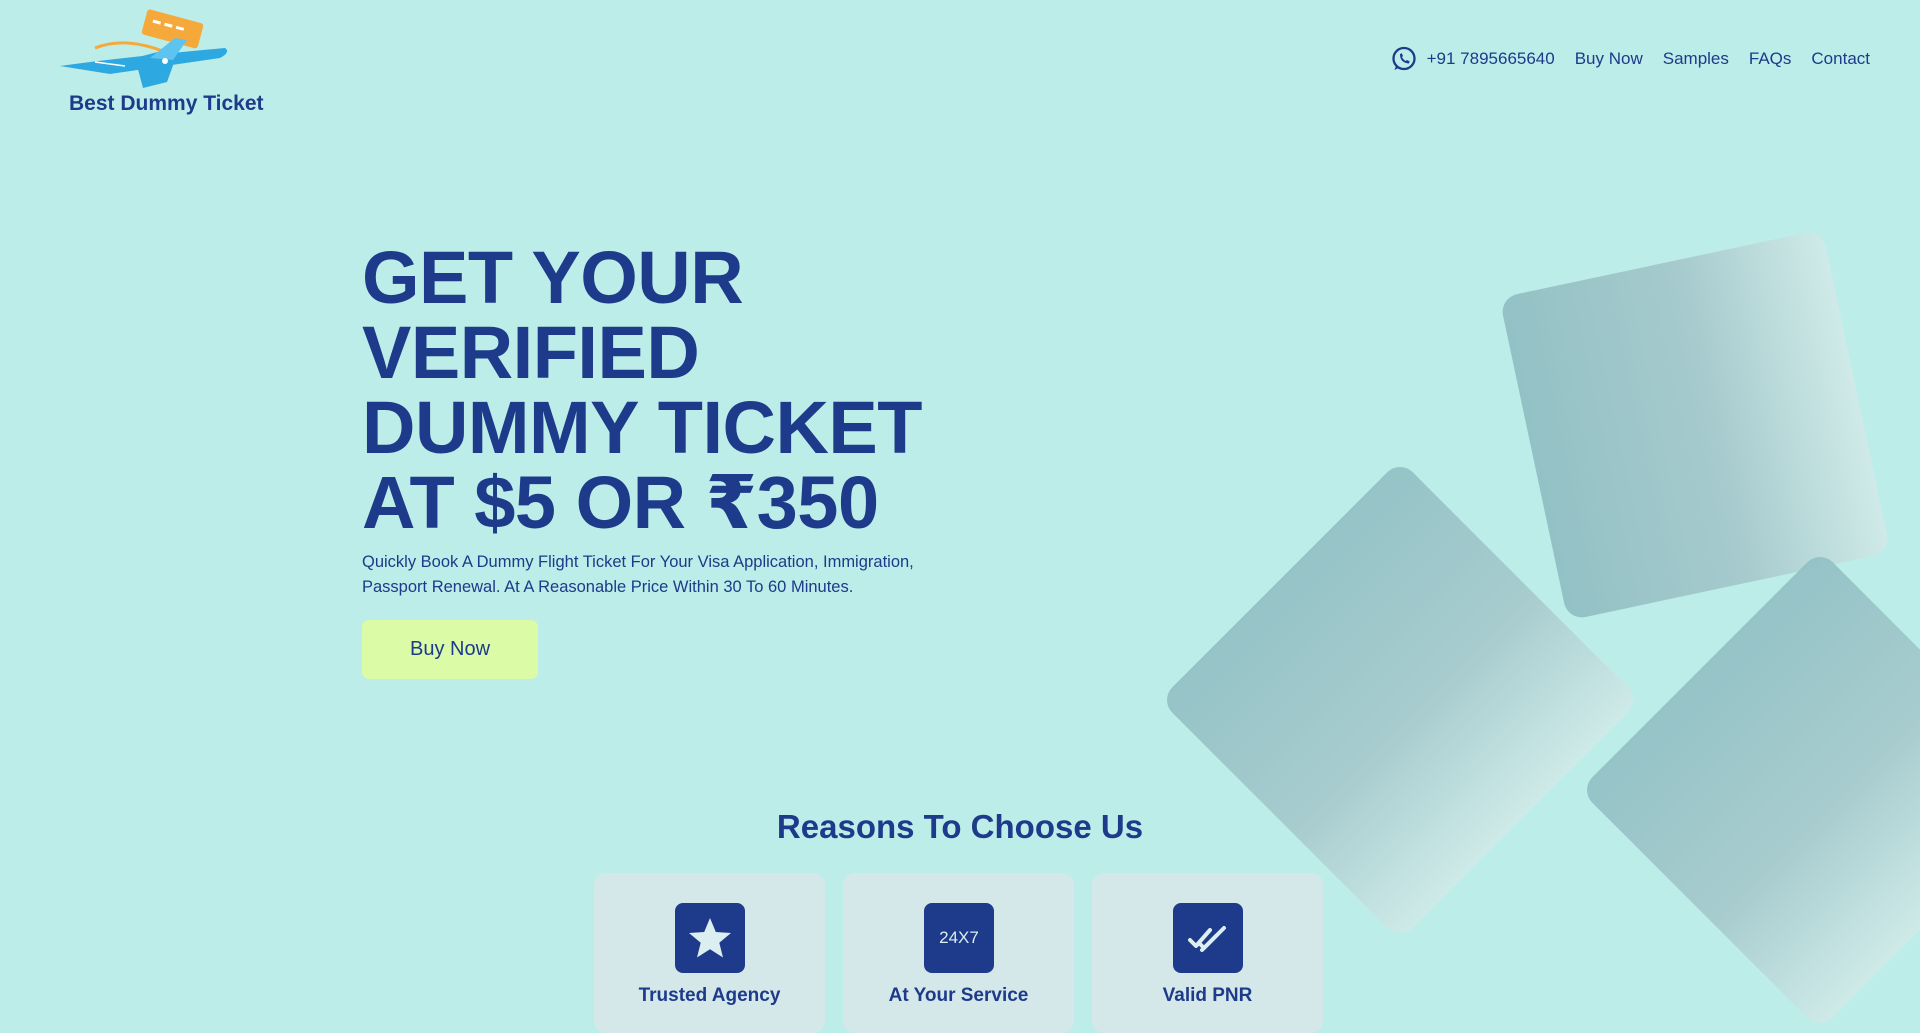 The width and height of the screenshot is (1920, 1033). Describe the element at coordinates (1770, 59) in the screenshot. I see `nav-faqs: FAQs` at that location.